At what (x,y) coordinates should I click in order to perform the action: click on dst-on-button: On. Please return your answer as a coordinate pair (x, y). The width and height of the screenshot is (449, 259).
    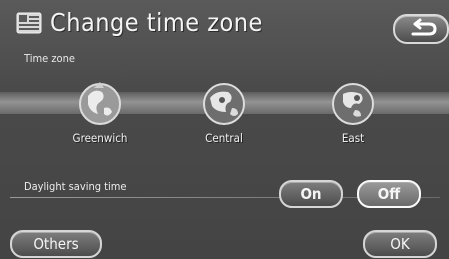
    Looking at the image, I should click on (311, 194).